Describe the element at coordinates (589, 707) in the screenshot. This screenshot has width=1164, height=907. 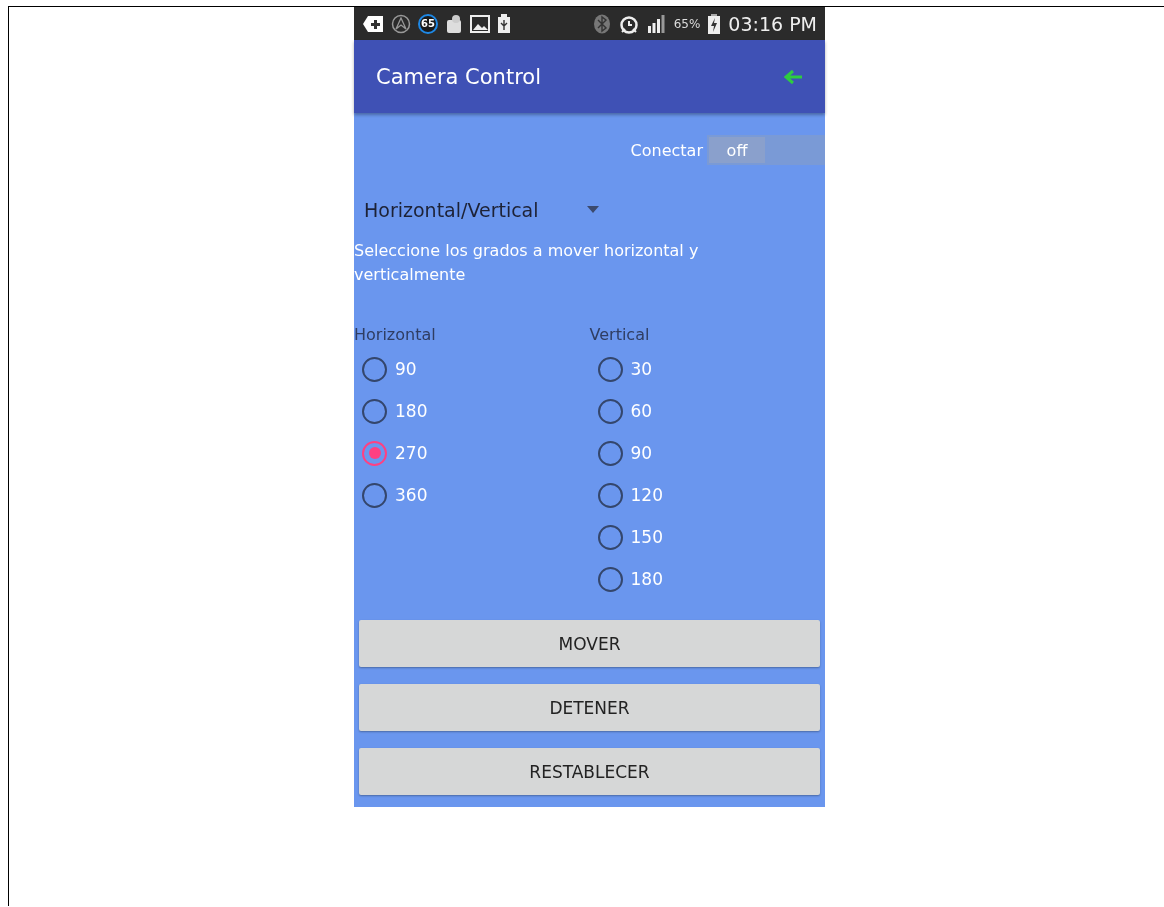
I see `action-button: DETENER` at that location.